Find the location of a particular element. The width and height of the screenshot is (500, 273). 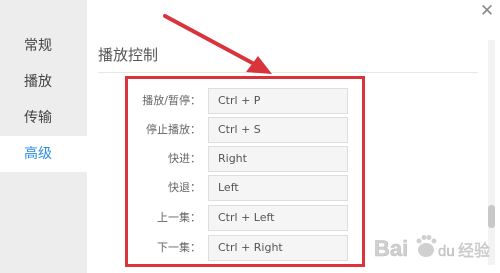

svg-text: du is located at coordinates (446, 251).